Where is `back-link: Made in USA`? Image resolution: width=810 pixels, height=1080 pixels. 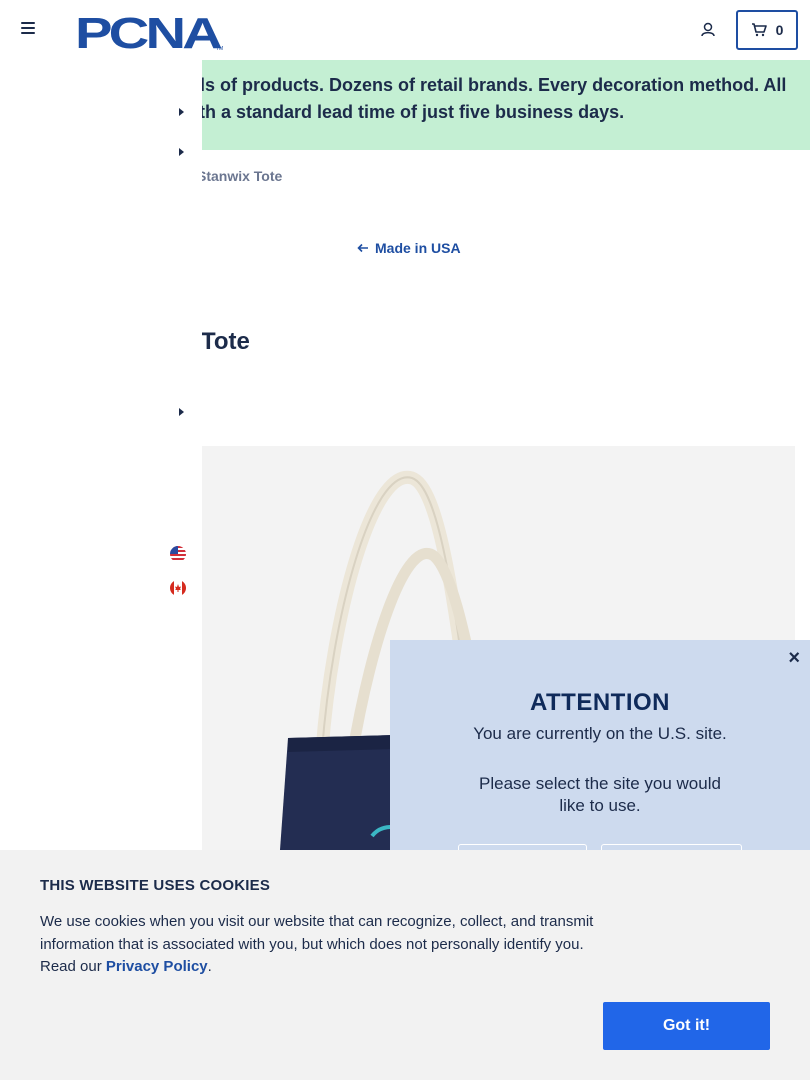
back-link: Made in USA is located at coordinates (409, 248).